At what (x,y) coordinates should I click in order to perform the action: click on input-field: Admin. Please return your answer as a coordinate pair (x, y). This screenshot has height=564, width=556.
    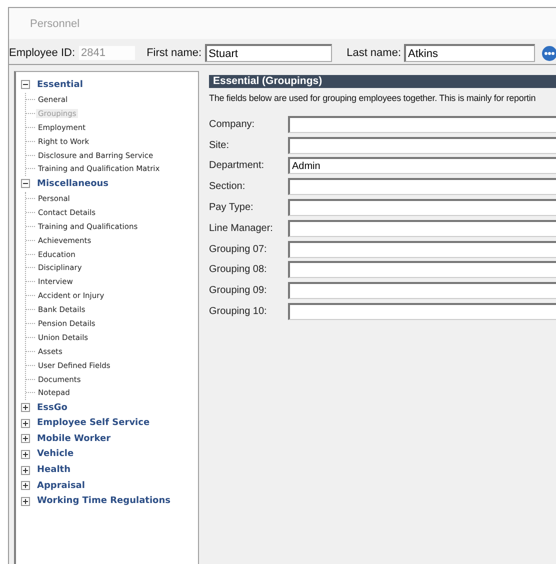
    Looking at the image, I should click on (422, 165).